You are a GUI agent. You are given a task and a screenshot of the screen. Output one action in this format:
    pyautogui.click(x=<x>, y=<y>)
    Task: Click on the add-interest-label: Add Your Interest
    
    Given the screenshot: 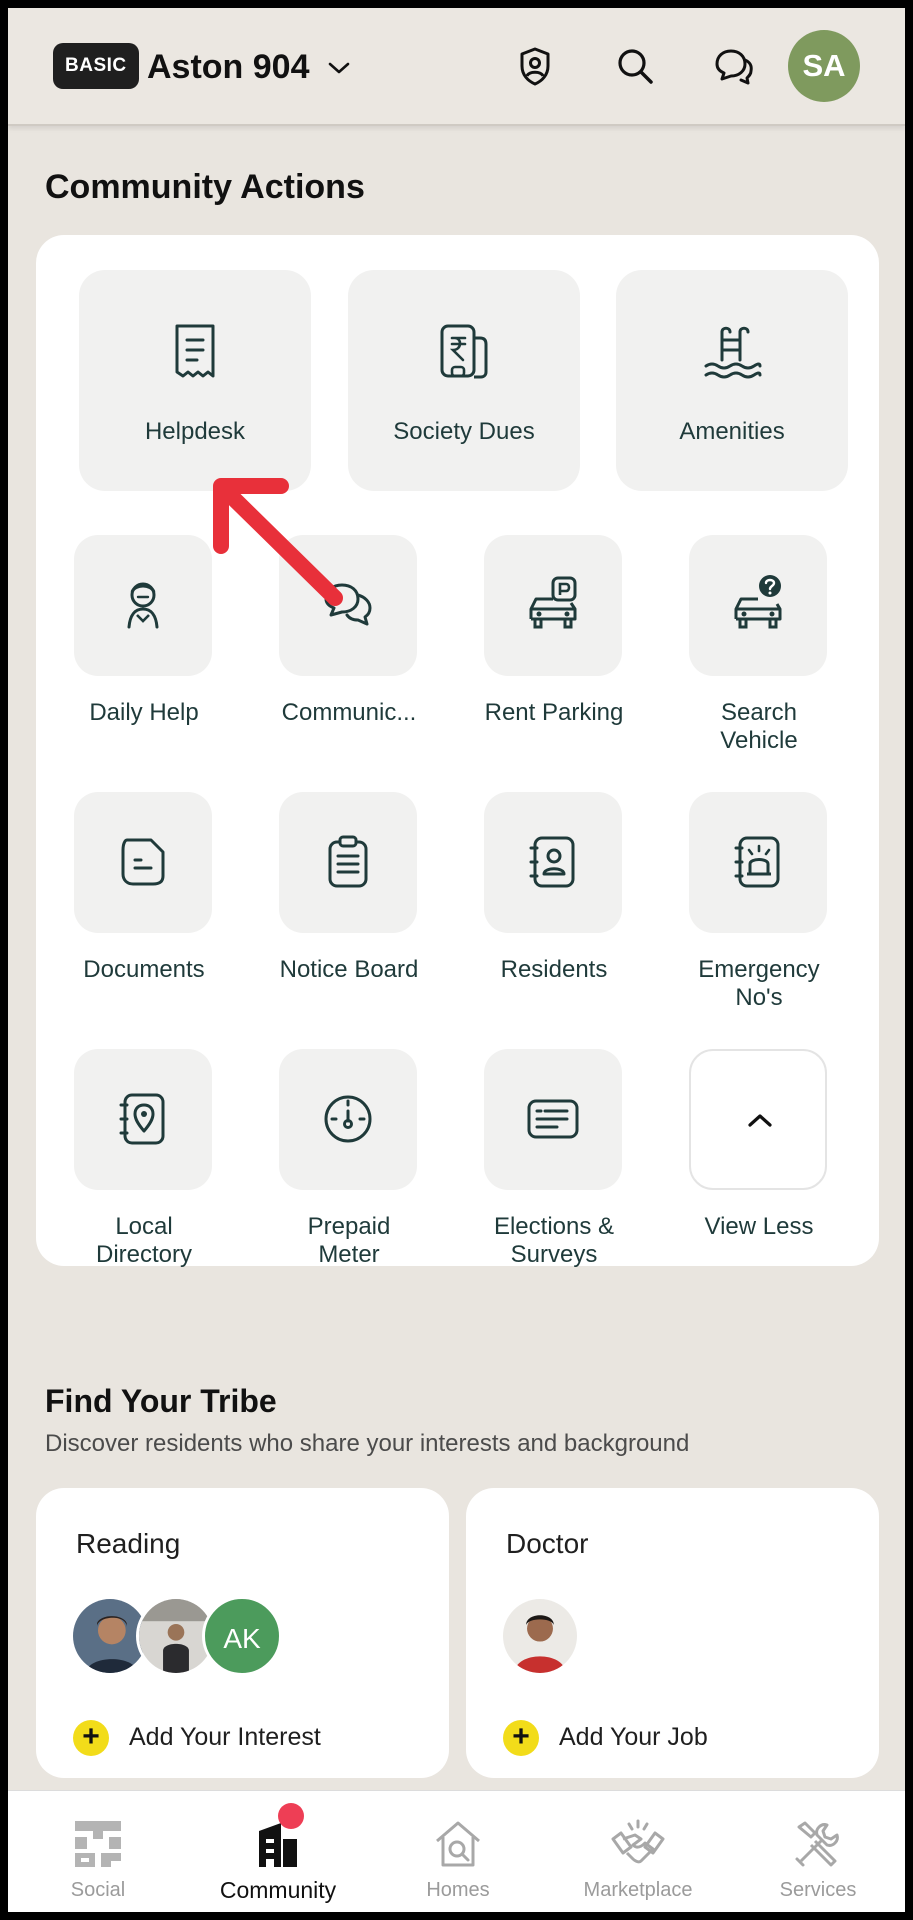 What is the action you would take?
    pyautogui.click(x=225, y=1737)
    